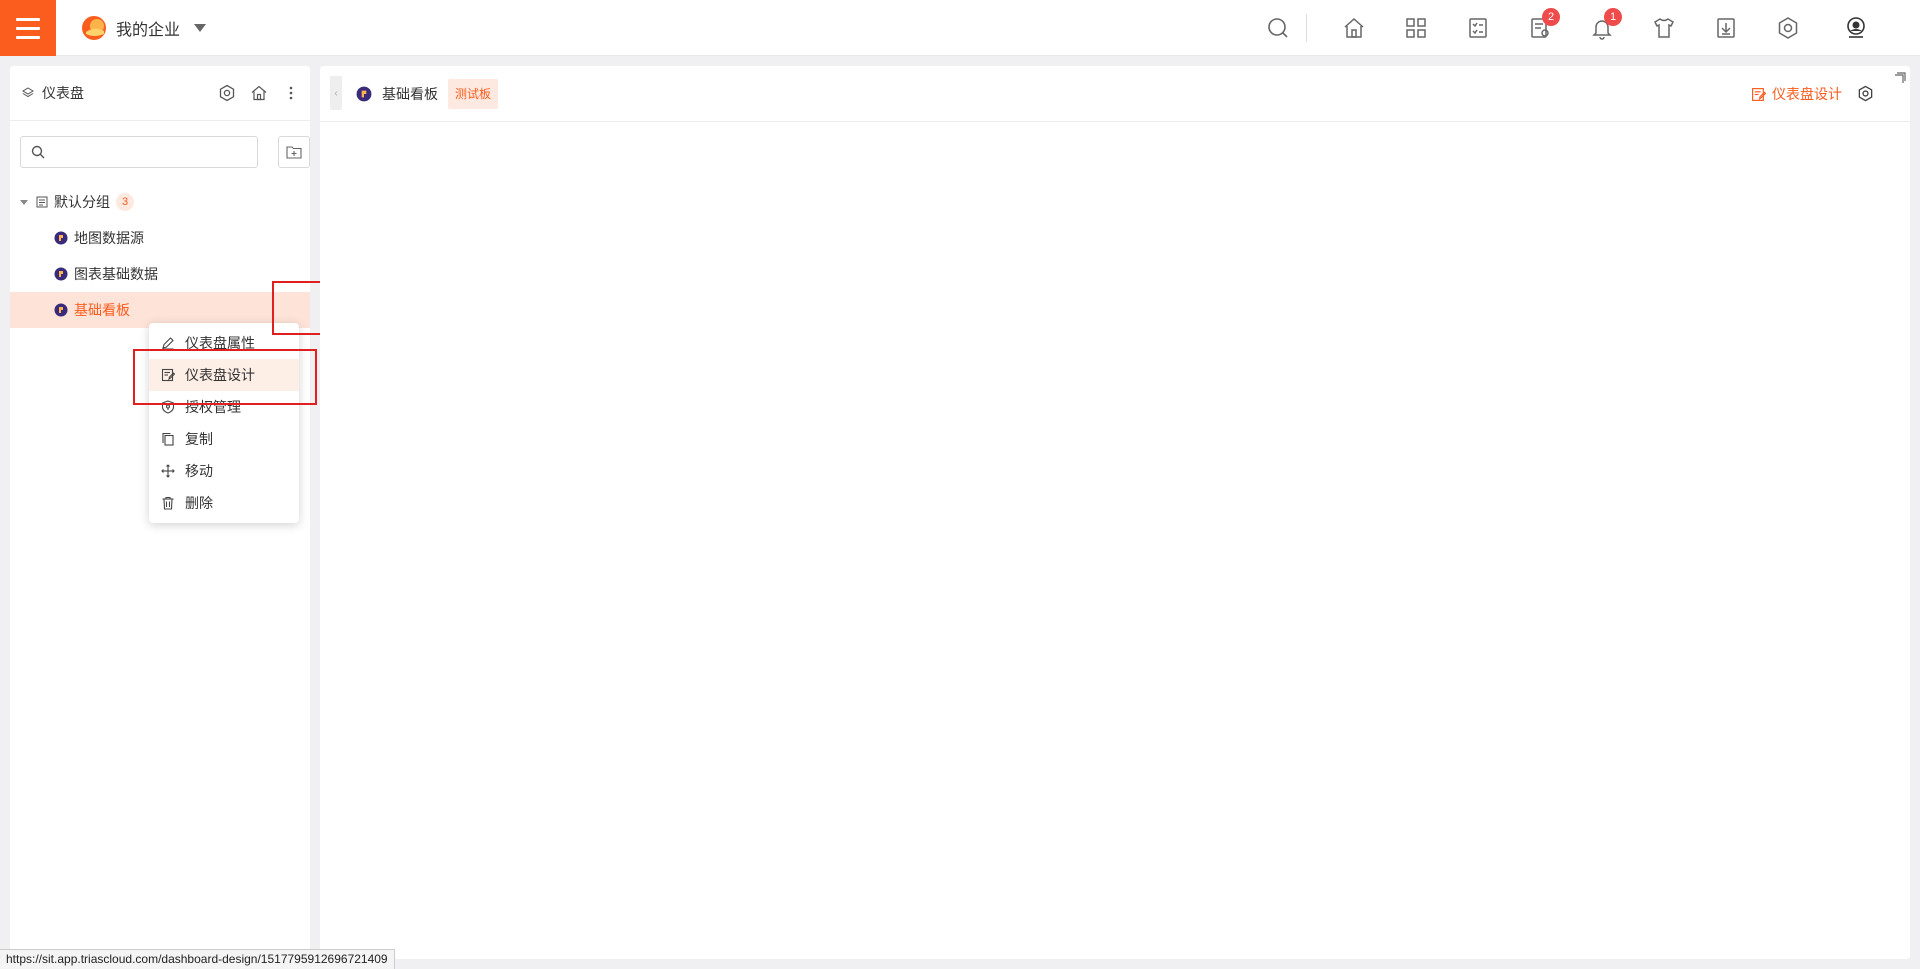 The image size is (1920, 969). I want to click on hamburger-menu-button, so click(28, 28).